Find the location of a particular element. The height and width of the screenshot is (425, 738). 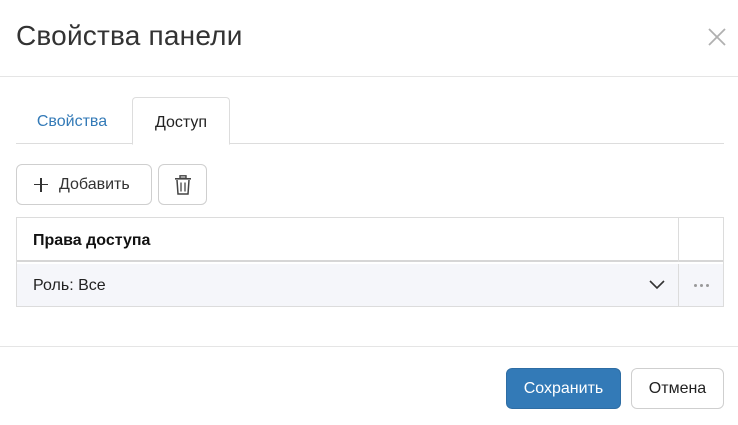

trash-icon is located at coordinates (182, 184).